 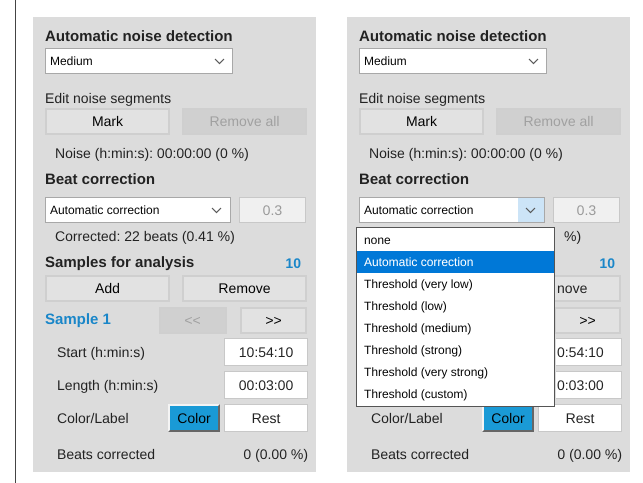 What do you see at coordinates (266, 385) in the screenshot?
I see `time-field: 00:03:00` at bounding box center [266, 385].